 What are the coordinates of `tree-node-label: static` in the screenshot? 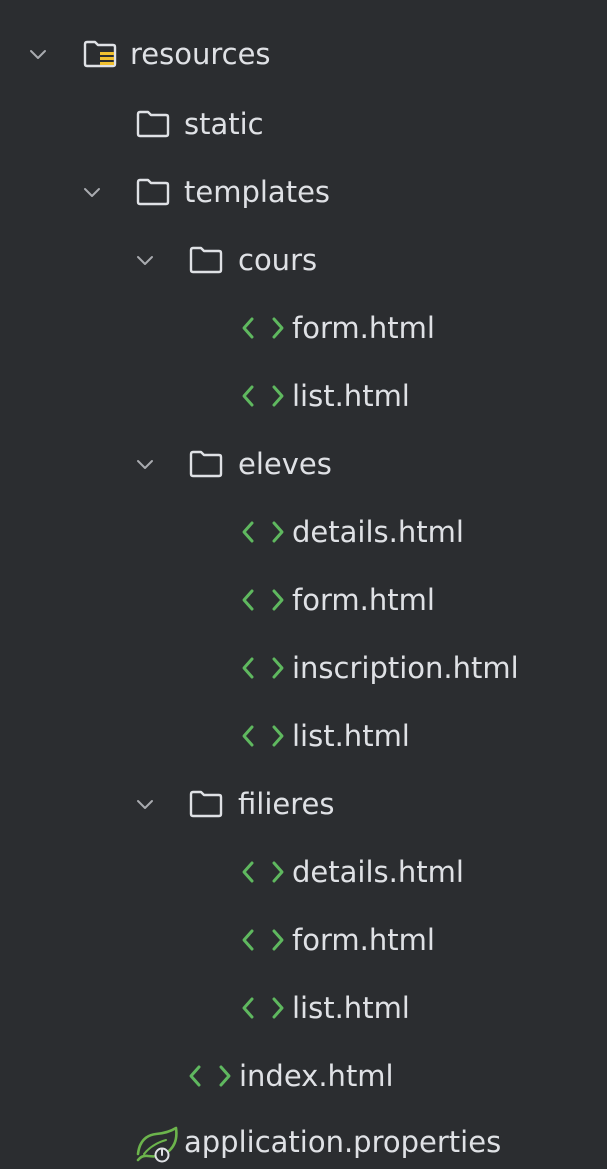 It's located at (224, 124).